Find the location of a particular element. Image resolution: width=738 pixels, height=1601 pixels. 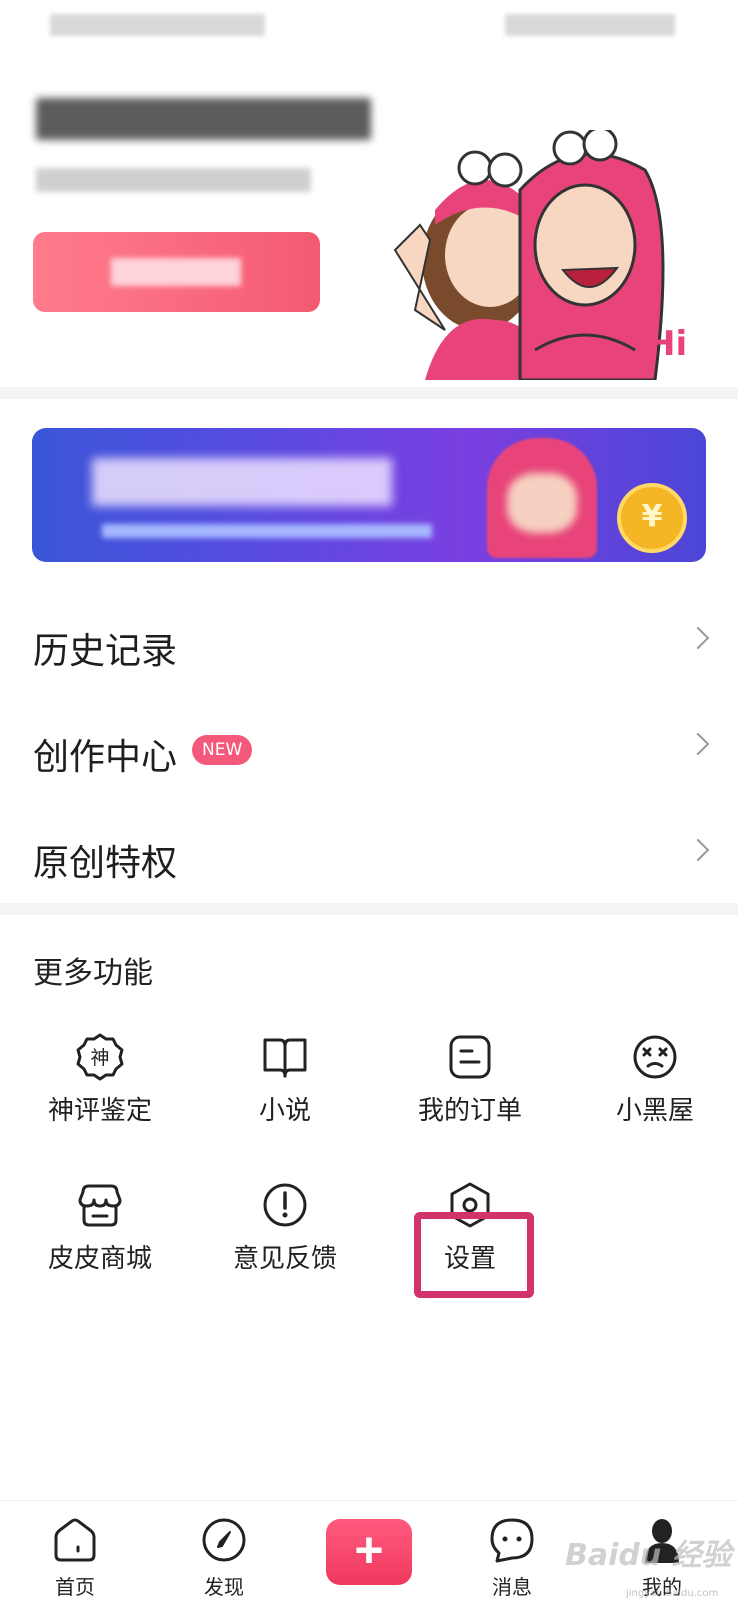

feature-feedback: 意见反馈 is located at coordinates (285, 1240).